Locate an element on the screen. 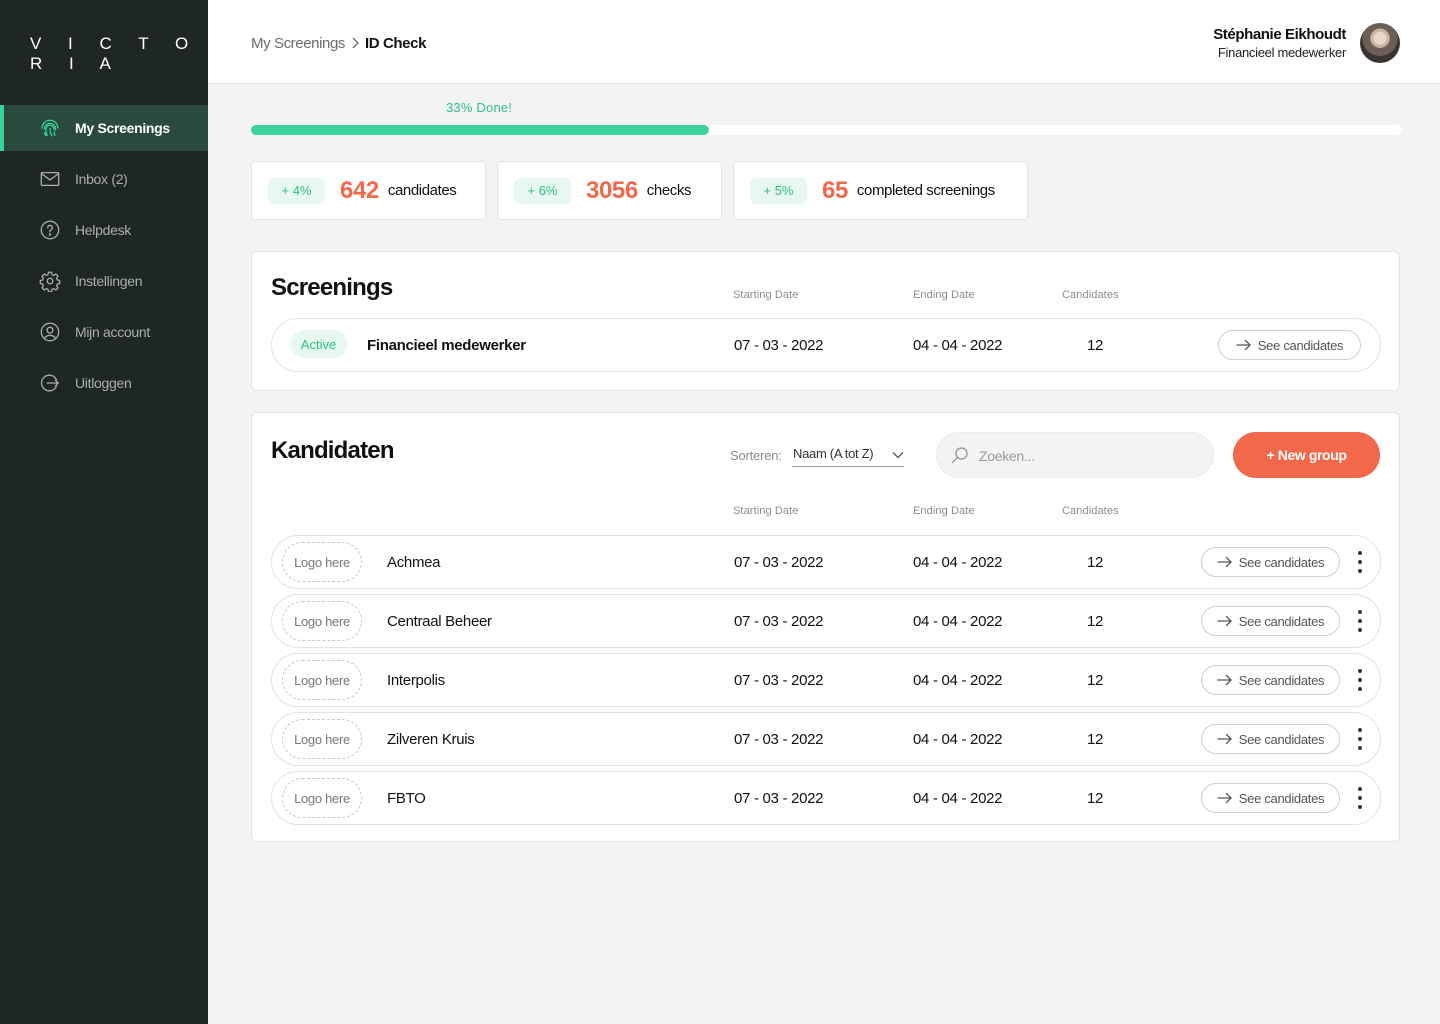  sort-select: Naam (A tot Z) is located at coordinates (848, 456).